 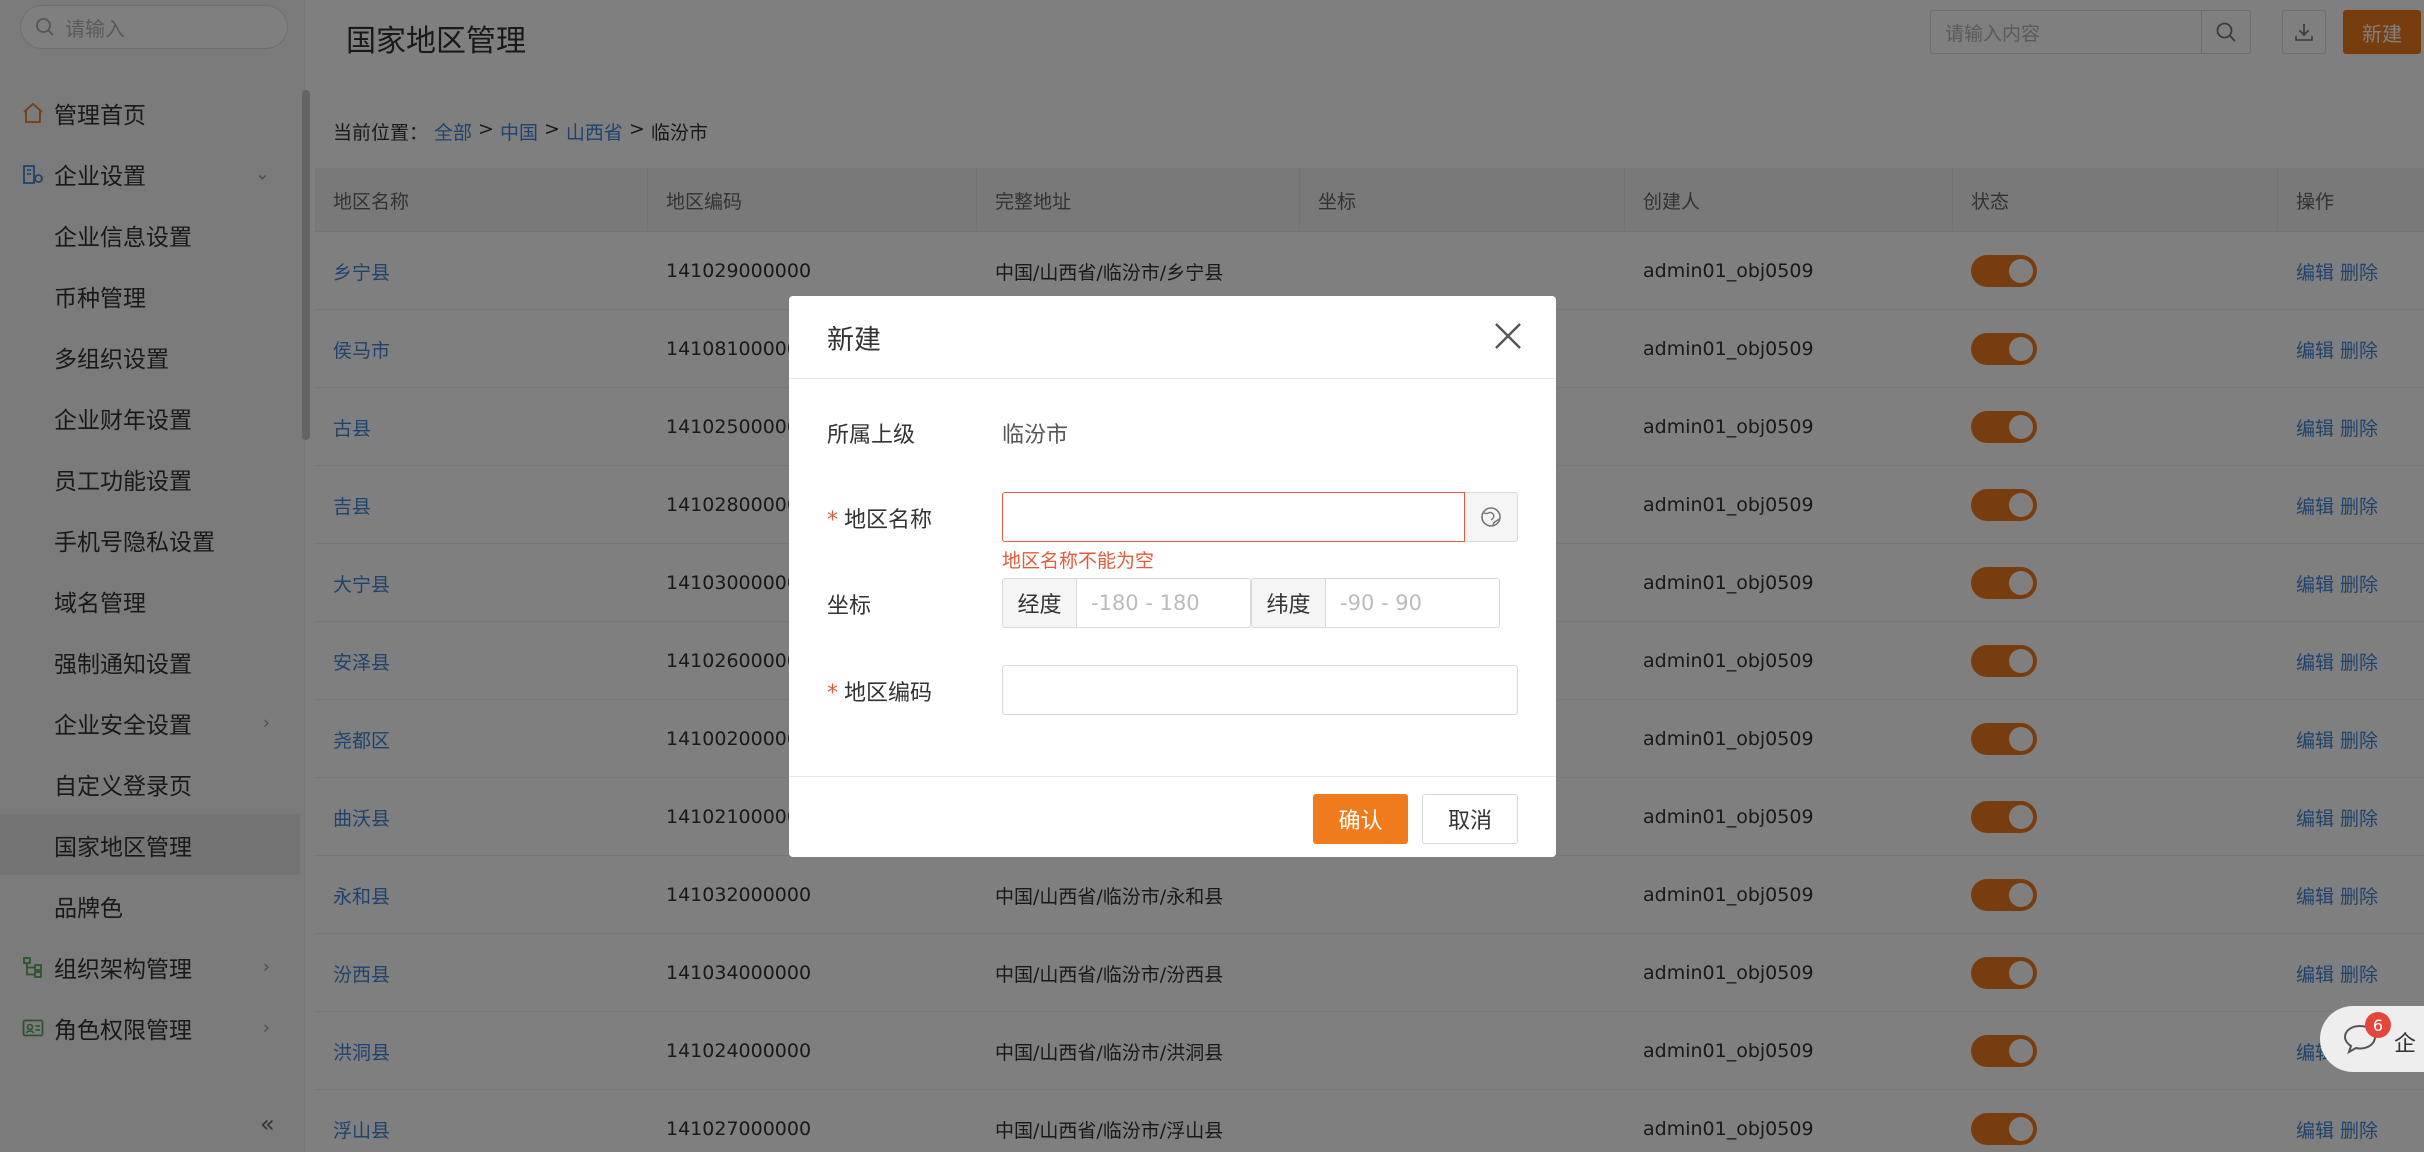 What do you see at coordinates (1413, 603) in the screenshot?
I see `latitude-input: -90 - 90` at bounding box center [1413, 603].